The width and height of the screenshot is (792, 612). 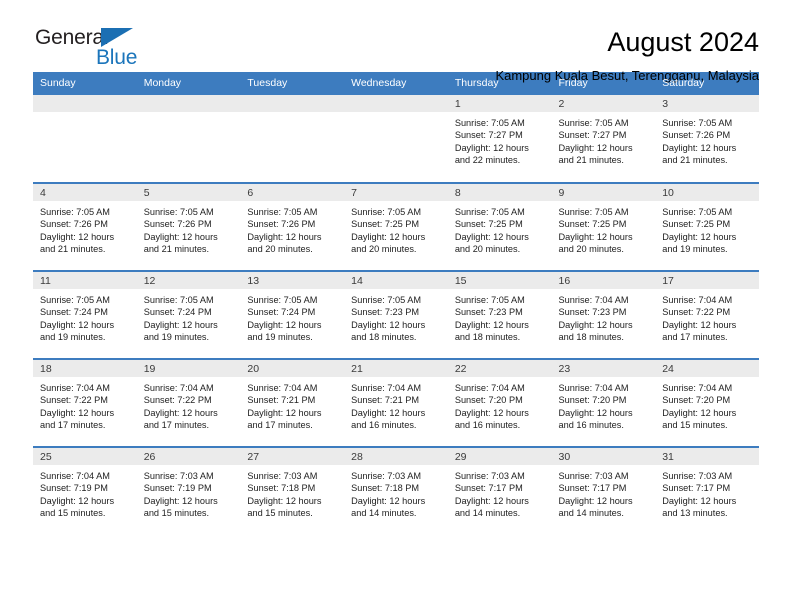 I want to click on daylight-text-line2: and 15 minutes., so click(x=176, y=513).